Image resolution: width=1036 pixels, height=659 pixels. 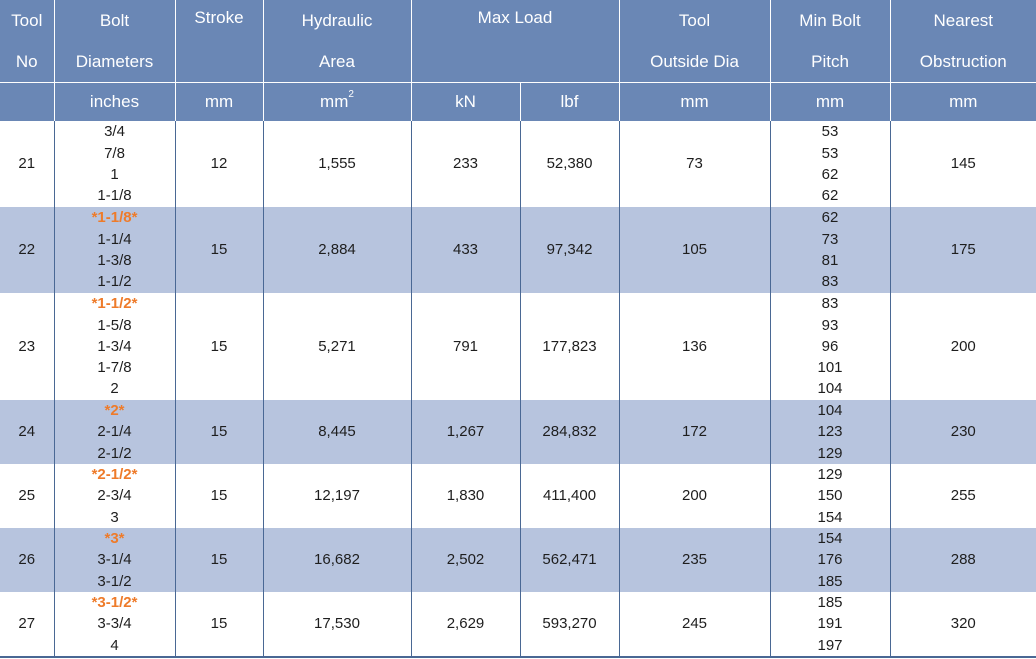 What do you see at coordinates (830, 164) in the screenshot?
I see `cell-min-bolt-pitch: 53 53 62 62` at bounding box center [830, 164].